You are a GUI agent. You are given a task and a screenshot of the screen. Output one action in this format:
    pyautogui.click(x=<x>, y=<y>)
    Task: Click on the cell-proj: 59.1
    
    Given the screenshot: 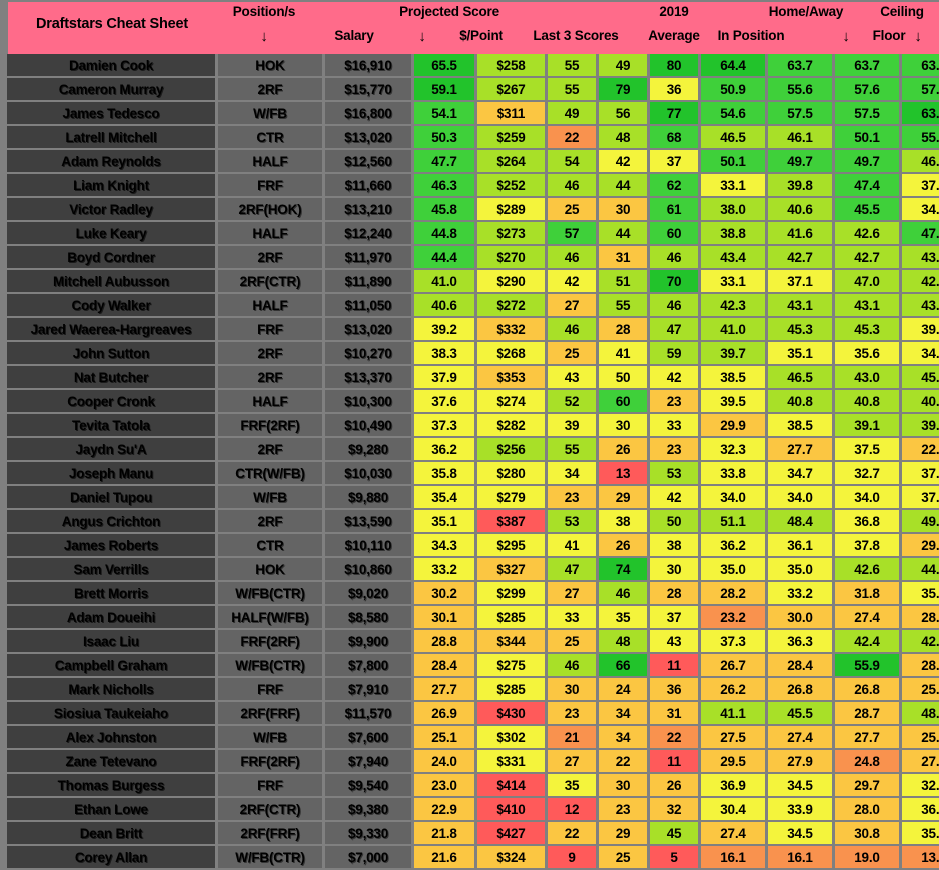 What is the action you would take?
    pyautogui.click(x=444, y=89)
    